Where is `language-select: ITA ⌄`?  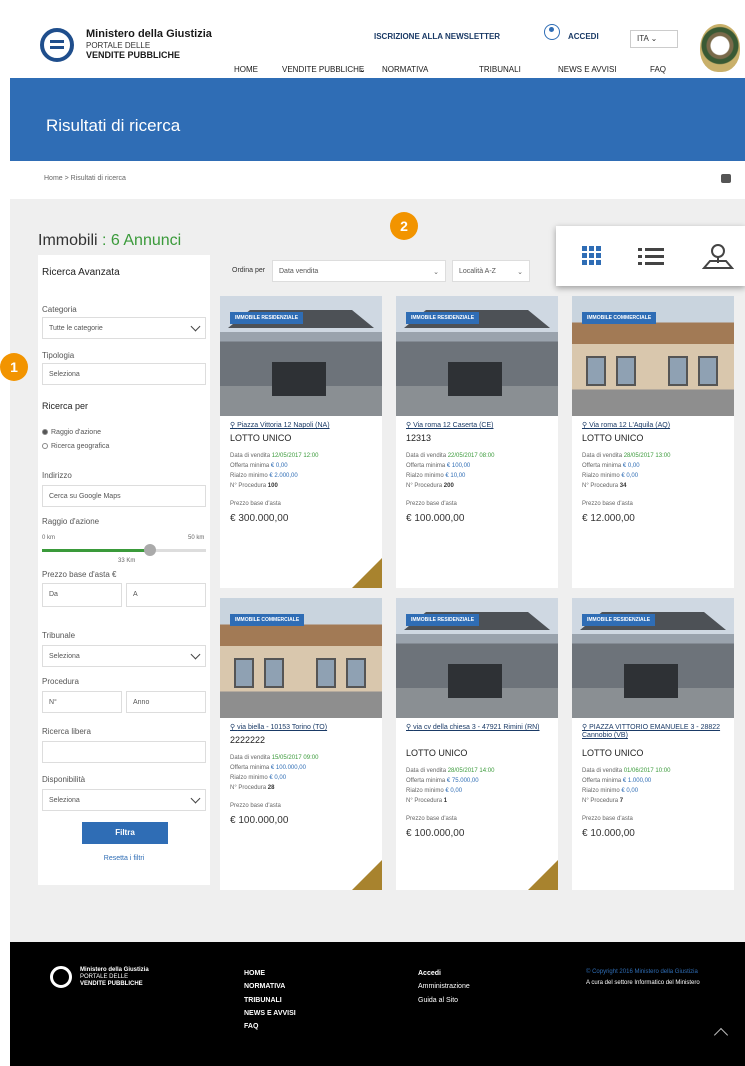
language-select: ITA ⌄ is located at coordinates (654, 39).